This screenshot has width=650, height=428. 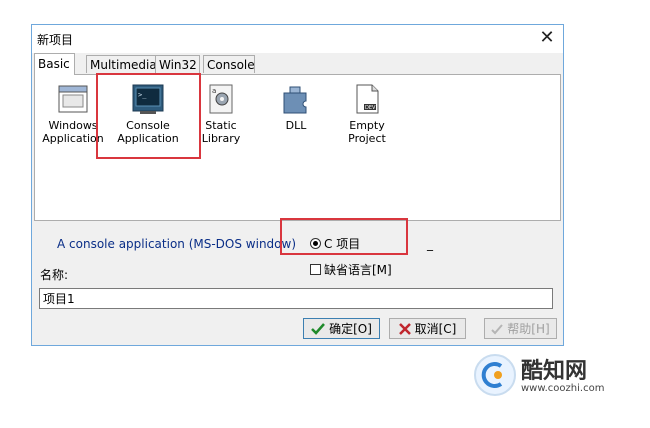 What do you see at coordinates (554, 371) in the screenshot?
I see `watermark-brand: 酷知网` at bounding box center [554, 371].